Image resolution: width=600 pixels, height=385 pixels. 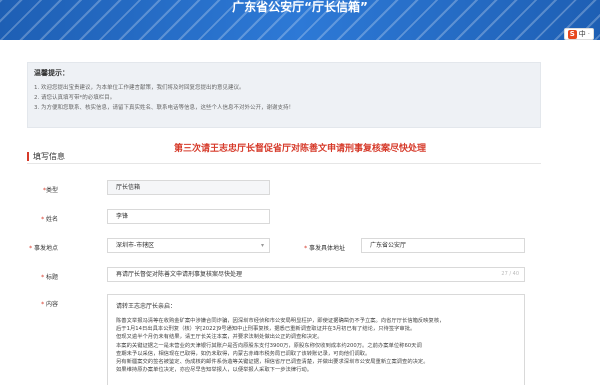 I want to click on section-header: 填写信息, so click(x=46, y=156).